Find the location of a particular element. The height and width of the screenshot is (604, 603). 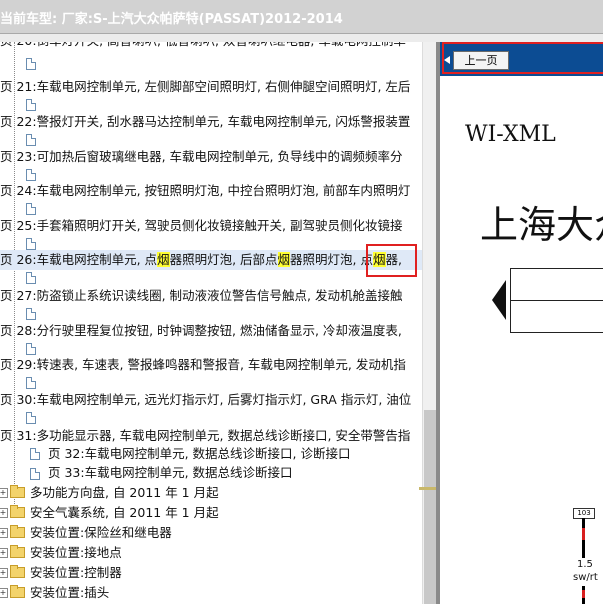

tree-folder-controllers: + 安装位置:控制器 is located at coordinates (210, 573).